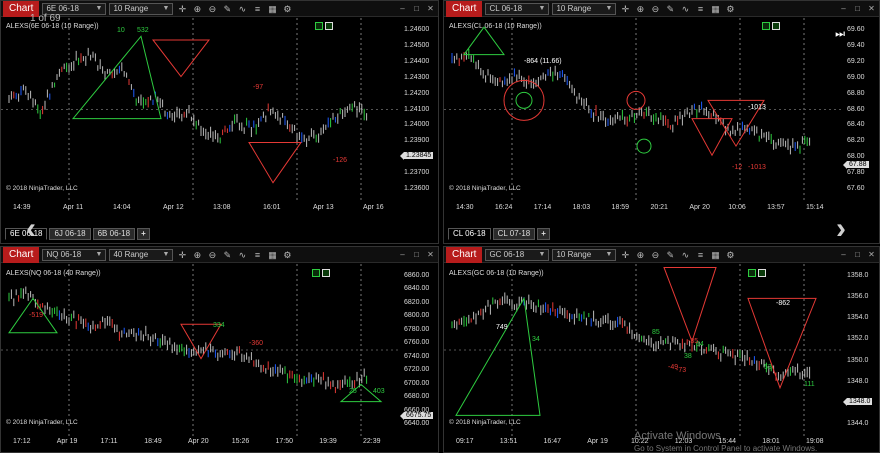 The image size is (880, 453). What do you see at coordinates (858, 339) in the screenshot?
I see `price-tick-label: 1352.0` at bounding box center [858, 339].